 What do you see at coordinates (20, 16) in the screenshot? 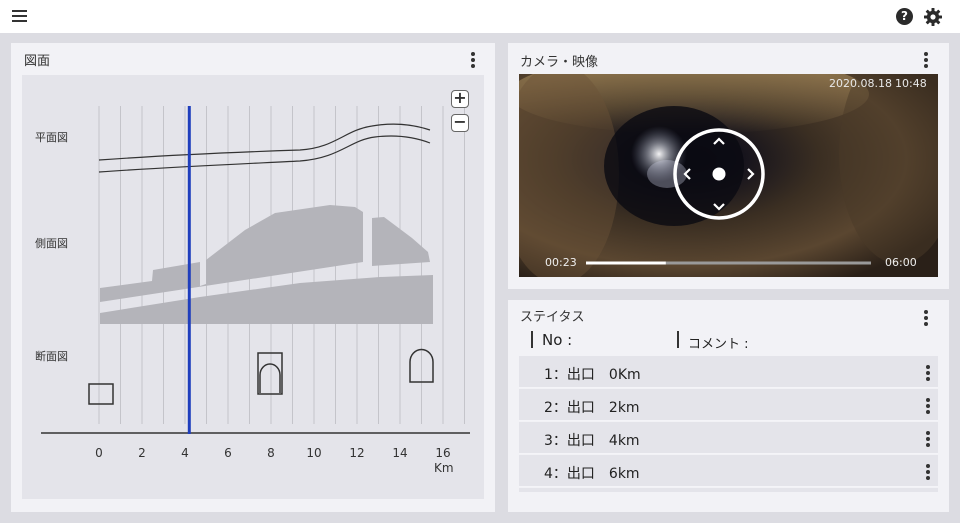
I see `hamburger-menu-icon` at bounding box center [20, 16].